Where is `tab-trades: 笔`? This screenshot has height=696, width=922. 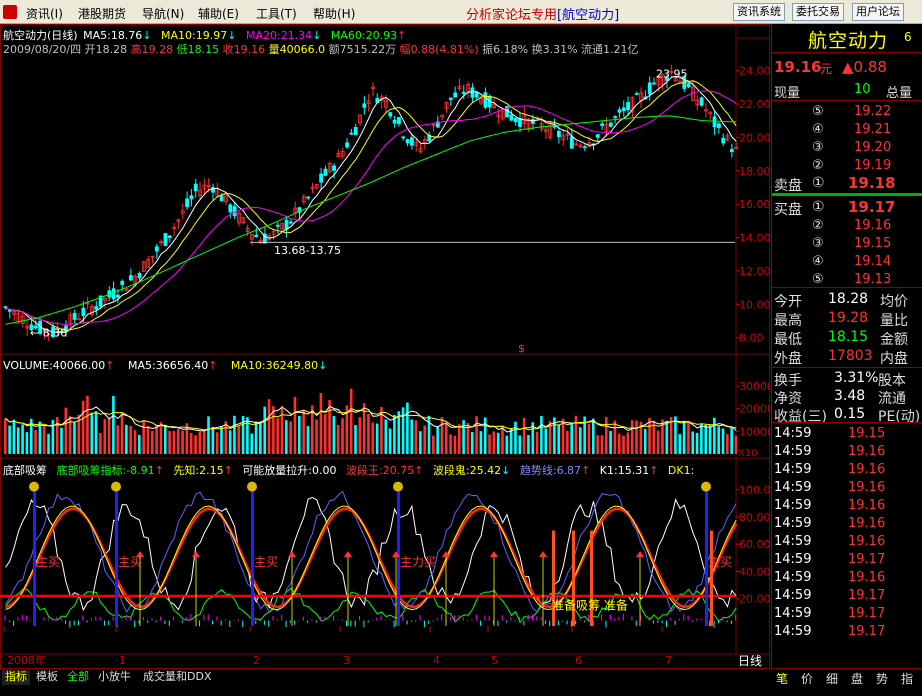
tab-trades: 笔 is located at coordinates (782, 678).